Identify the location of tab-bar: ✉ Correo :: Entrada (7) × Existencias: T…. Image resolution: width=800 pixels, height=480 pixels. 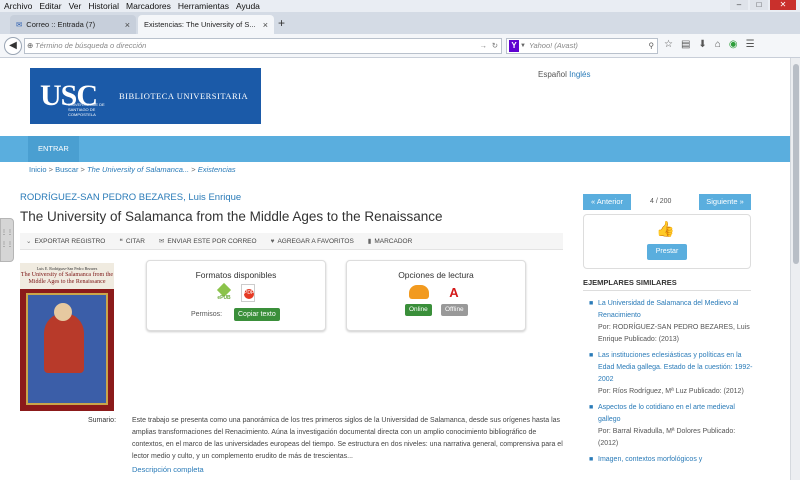
(400, 23).